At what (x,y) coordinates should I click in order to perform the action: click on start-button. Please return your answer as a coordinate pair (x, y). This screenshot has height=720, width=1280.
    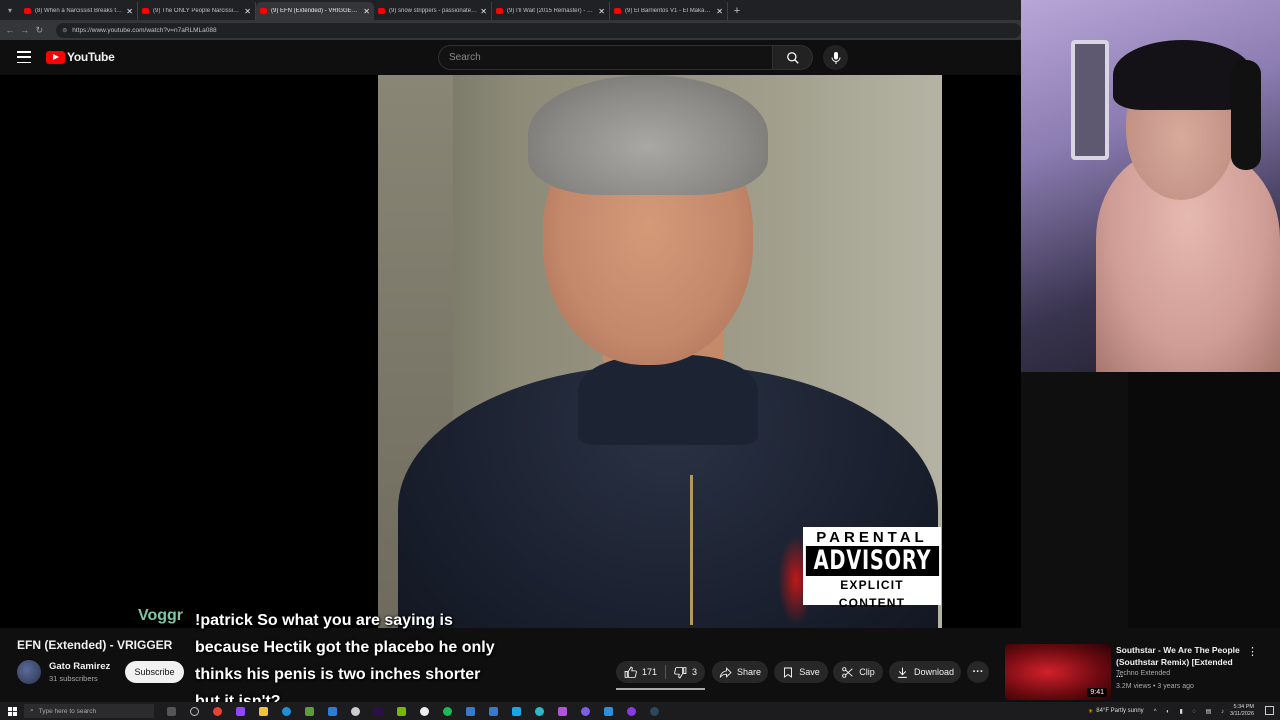
    Looking at the image, I should click on (12, 711).